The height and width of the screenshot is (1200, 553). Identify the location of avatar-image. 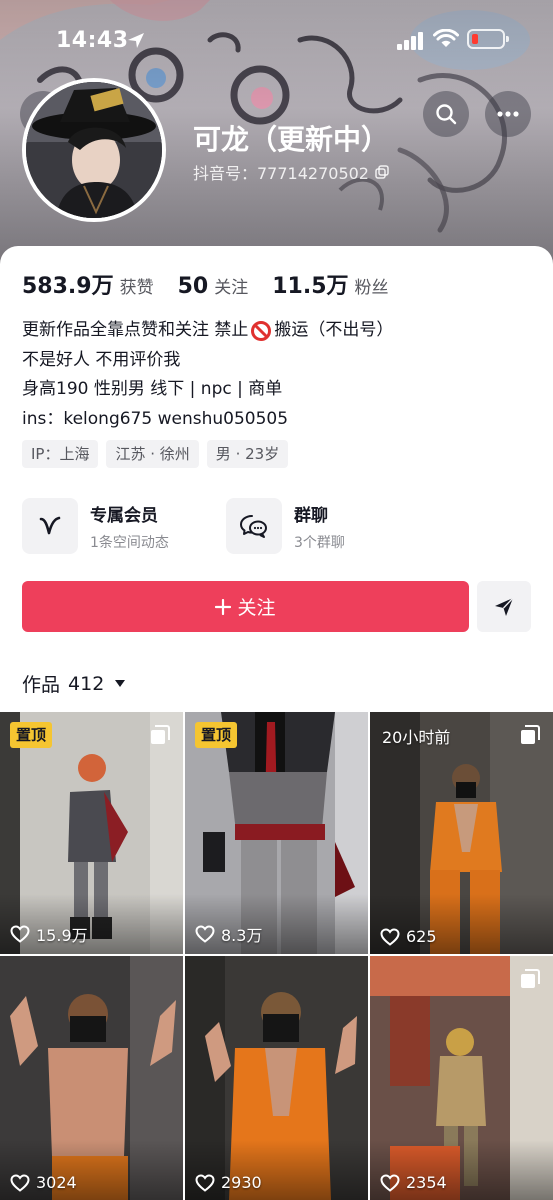
(94, 150).